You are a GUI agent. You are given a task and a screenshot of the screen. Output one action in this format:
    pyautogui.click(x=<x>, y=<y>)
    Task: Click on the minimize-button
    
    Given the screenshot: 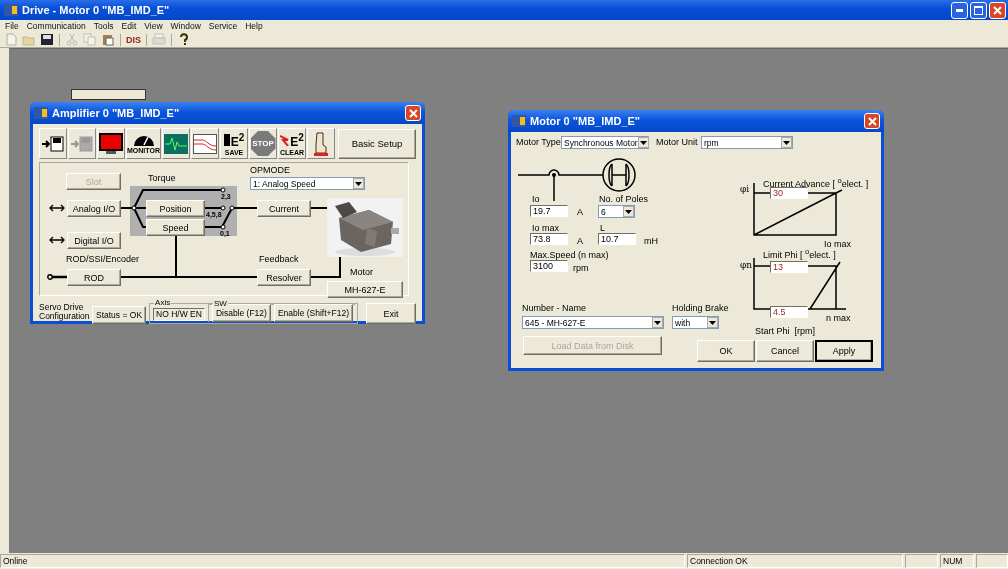 What is the action you would take?
    pyautogui.click(x=959, y=10)
    